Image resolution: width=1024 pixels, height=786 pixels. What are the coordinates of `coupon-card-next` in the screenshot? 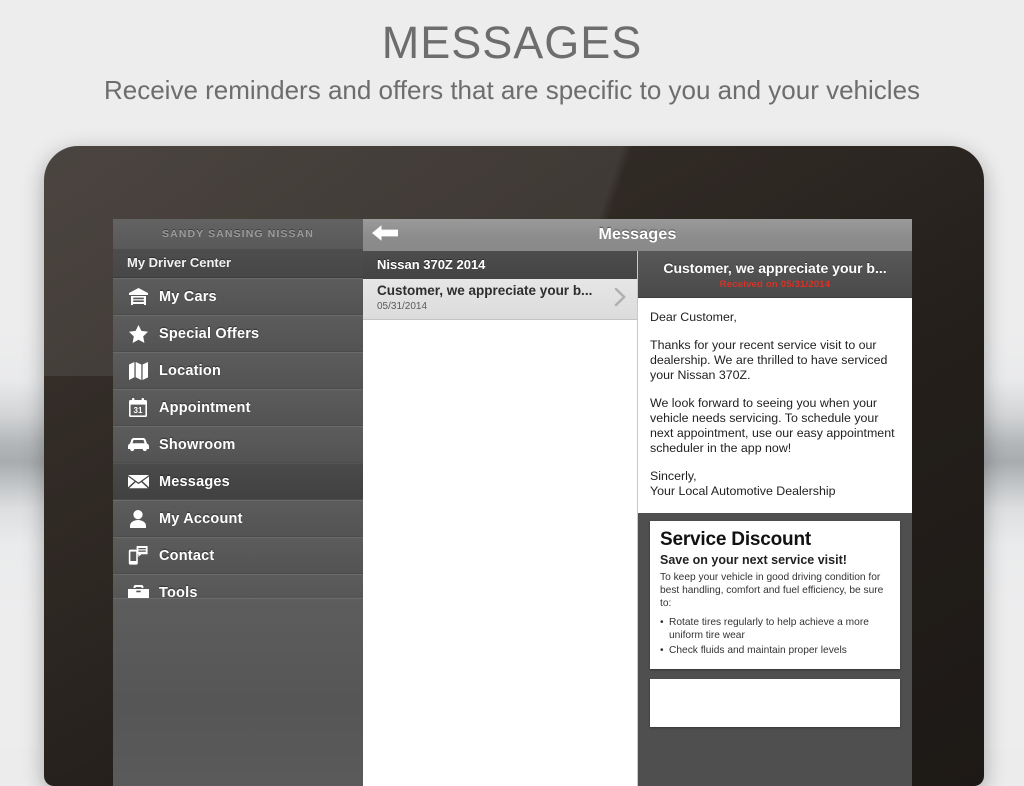 It's located at (775, 703).